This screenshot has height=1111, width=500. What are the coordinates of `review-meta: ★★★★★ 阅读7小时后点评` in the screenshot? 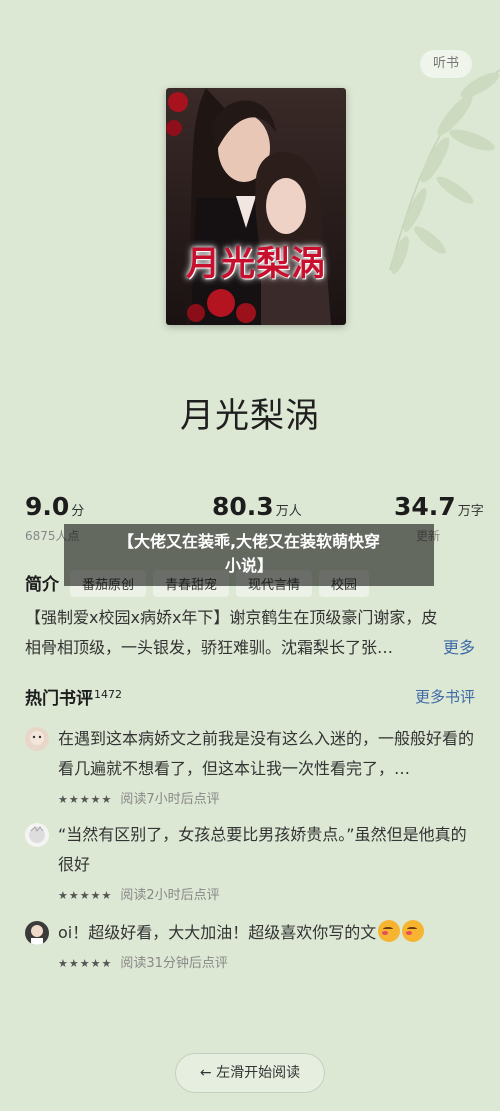 It's located at (267, 797).